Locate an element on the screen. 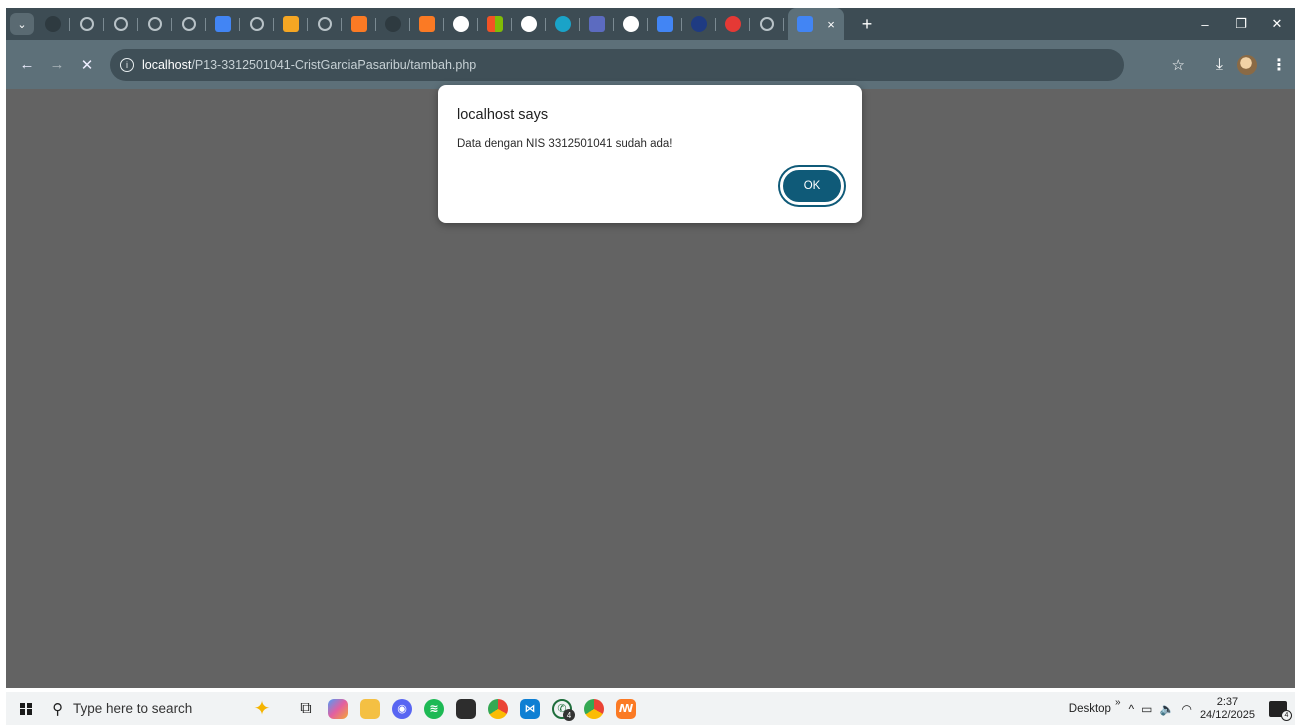 The height and width of the screenshot is (725, 1301). battery-icon: ▭ is located at coordinates (1146, 709).